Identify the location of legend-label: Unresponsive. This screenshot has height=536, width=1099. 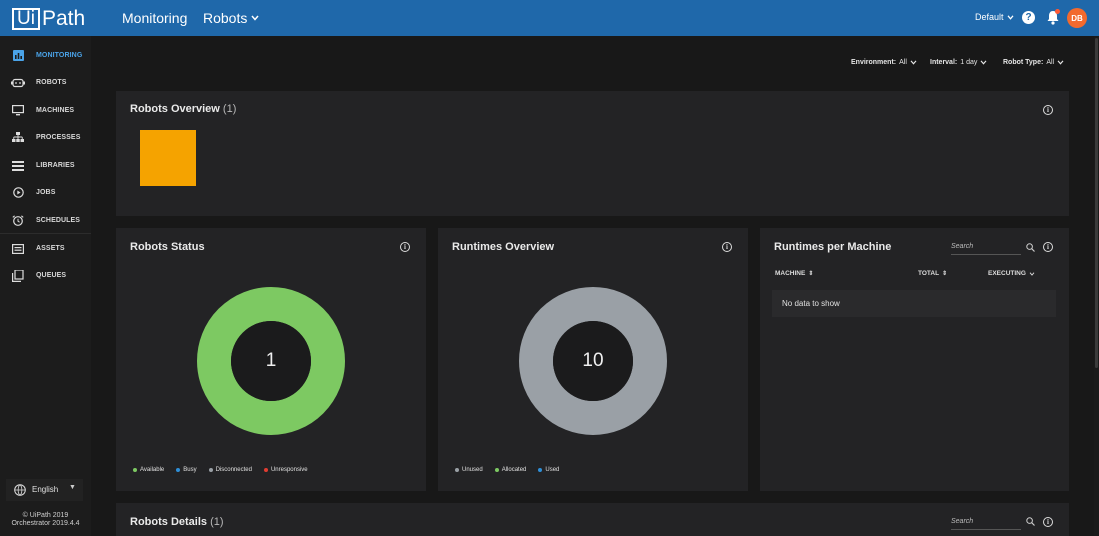
(289, 470).